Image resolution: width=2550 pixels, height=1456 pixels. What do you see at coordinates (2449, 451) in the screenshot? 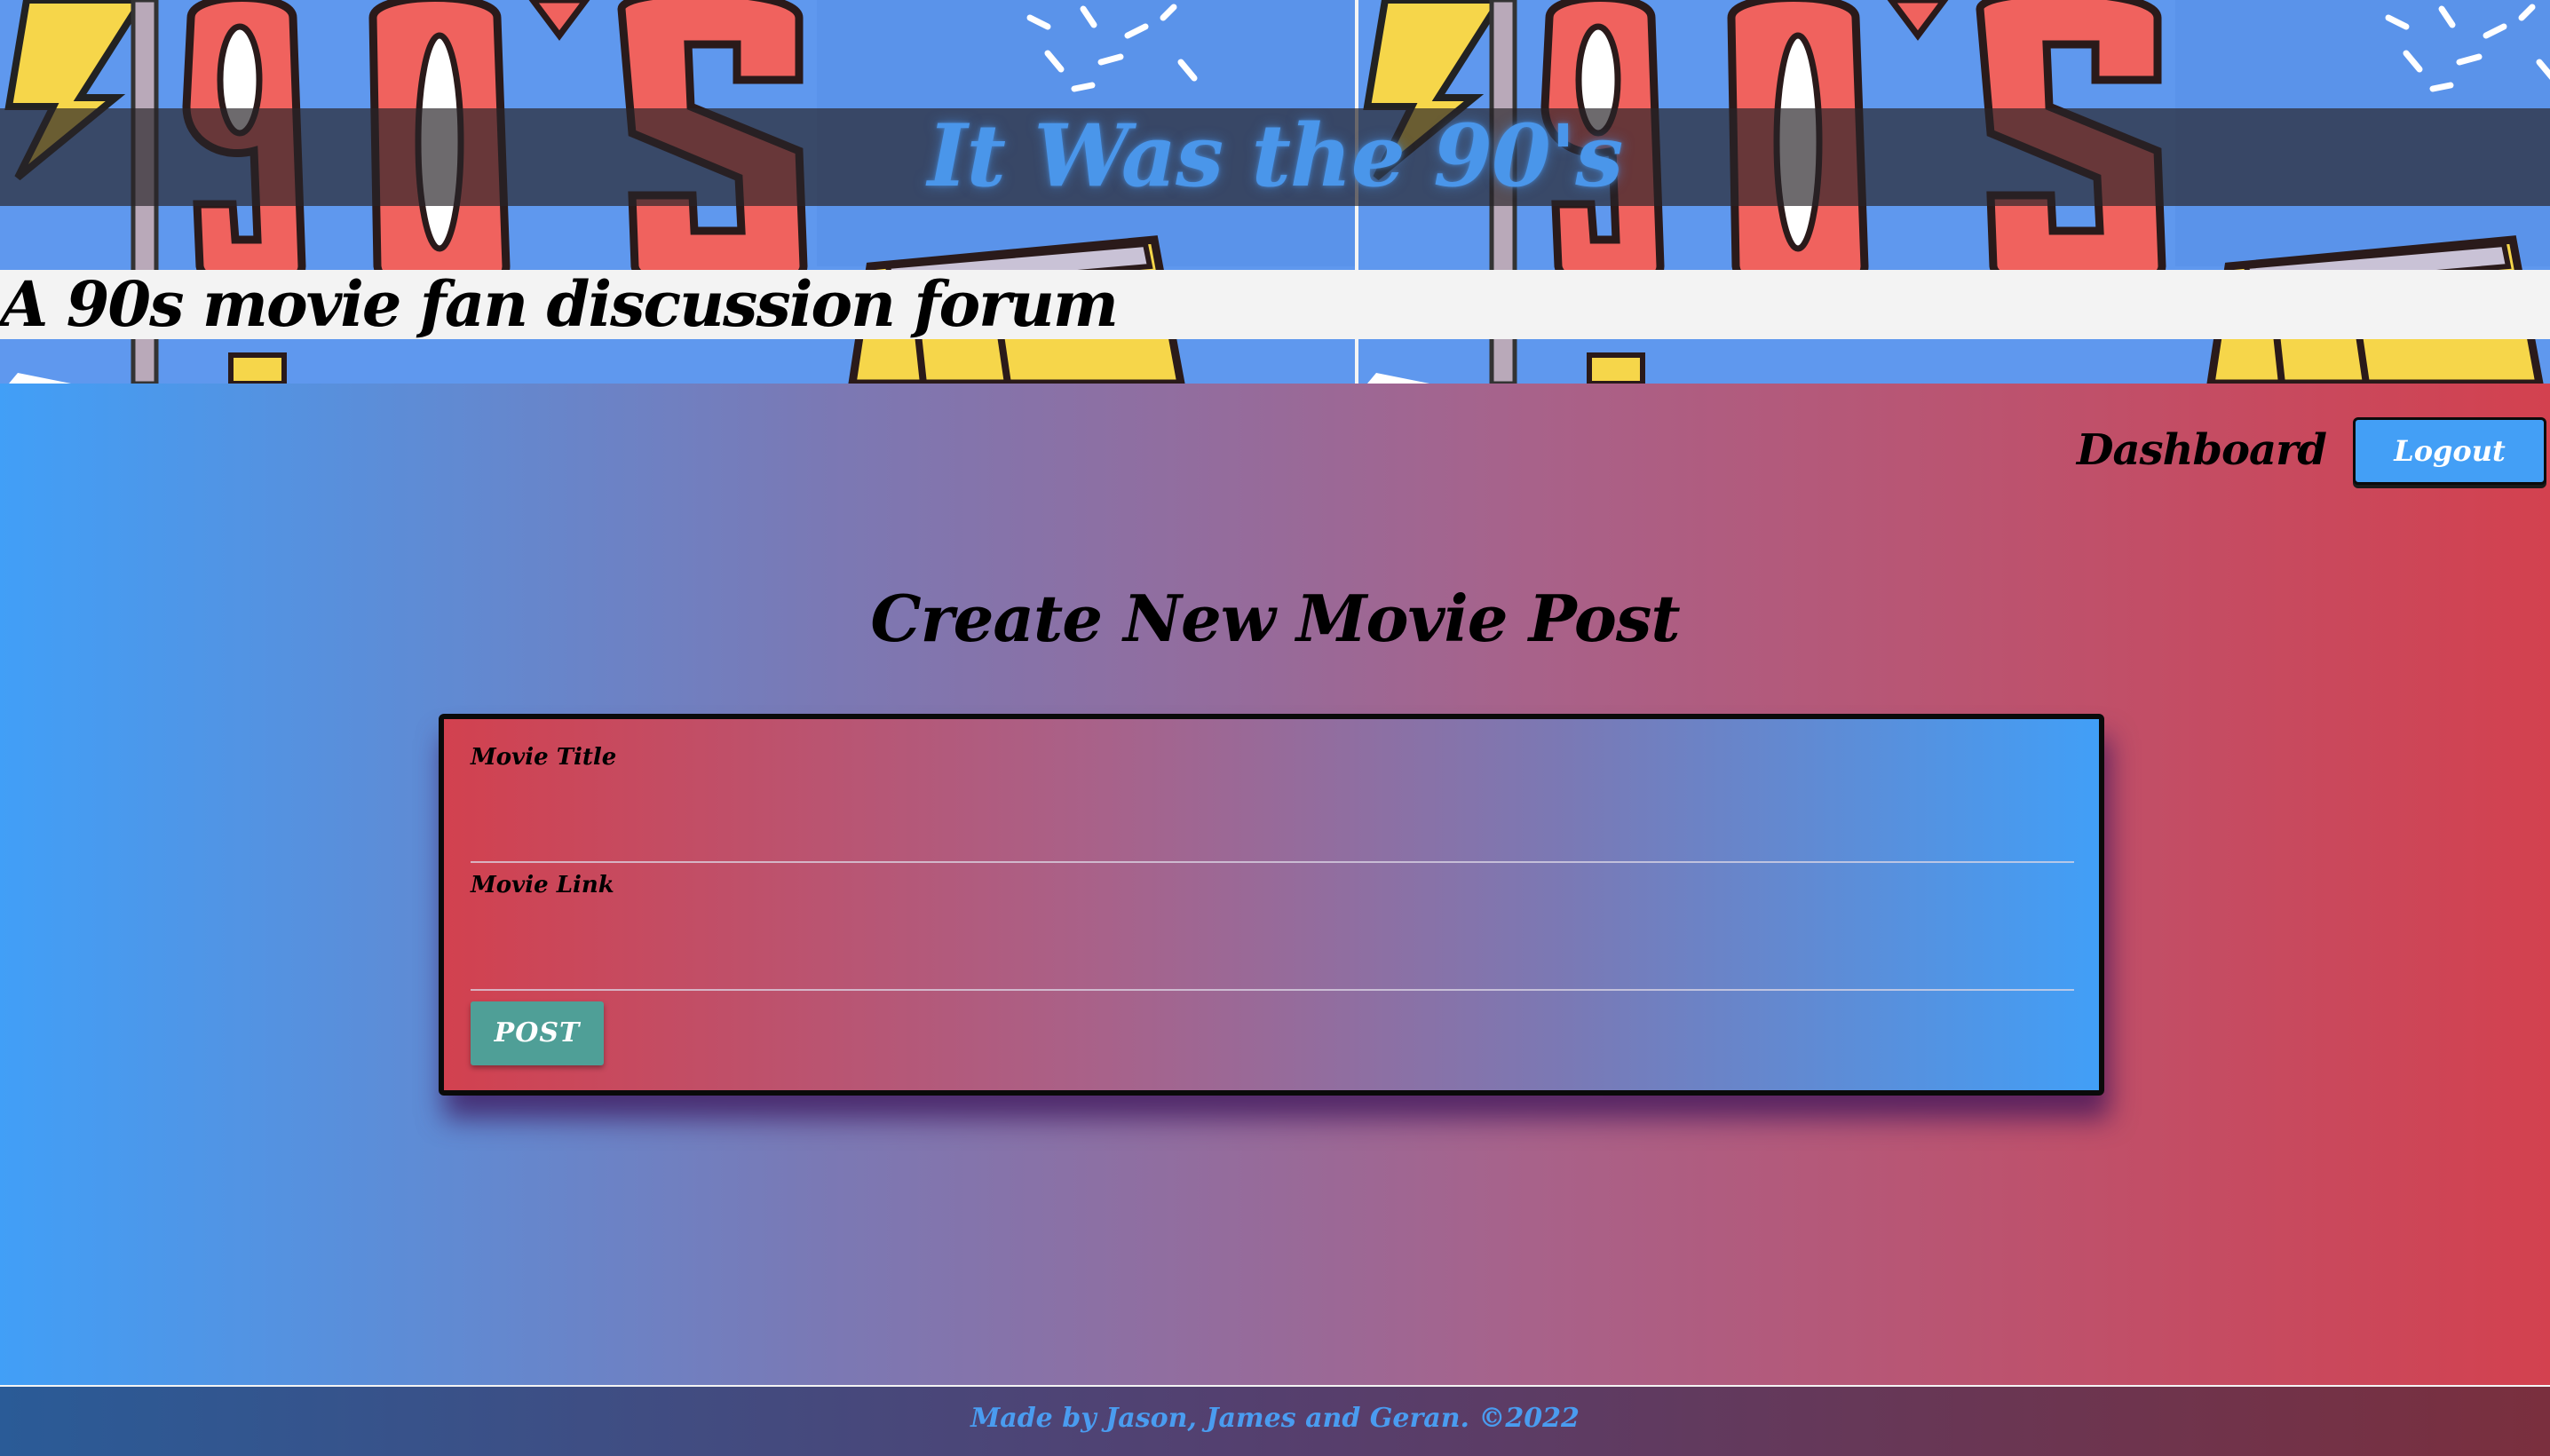
I see `logout-button: Logout` at bounding box center [2449, 451].